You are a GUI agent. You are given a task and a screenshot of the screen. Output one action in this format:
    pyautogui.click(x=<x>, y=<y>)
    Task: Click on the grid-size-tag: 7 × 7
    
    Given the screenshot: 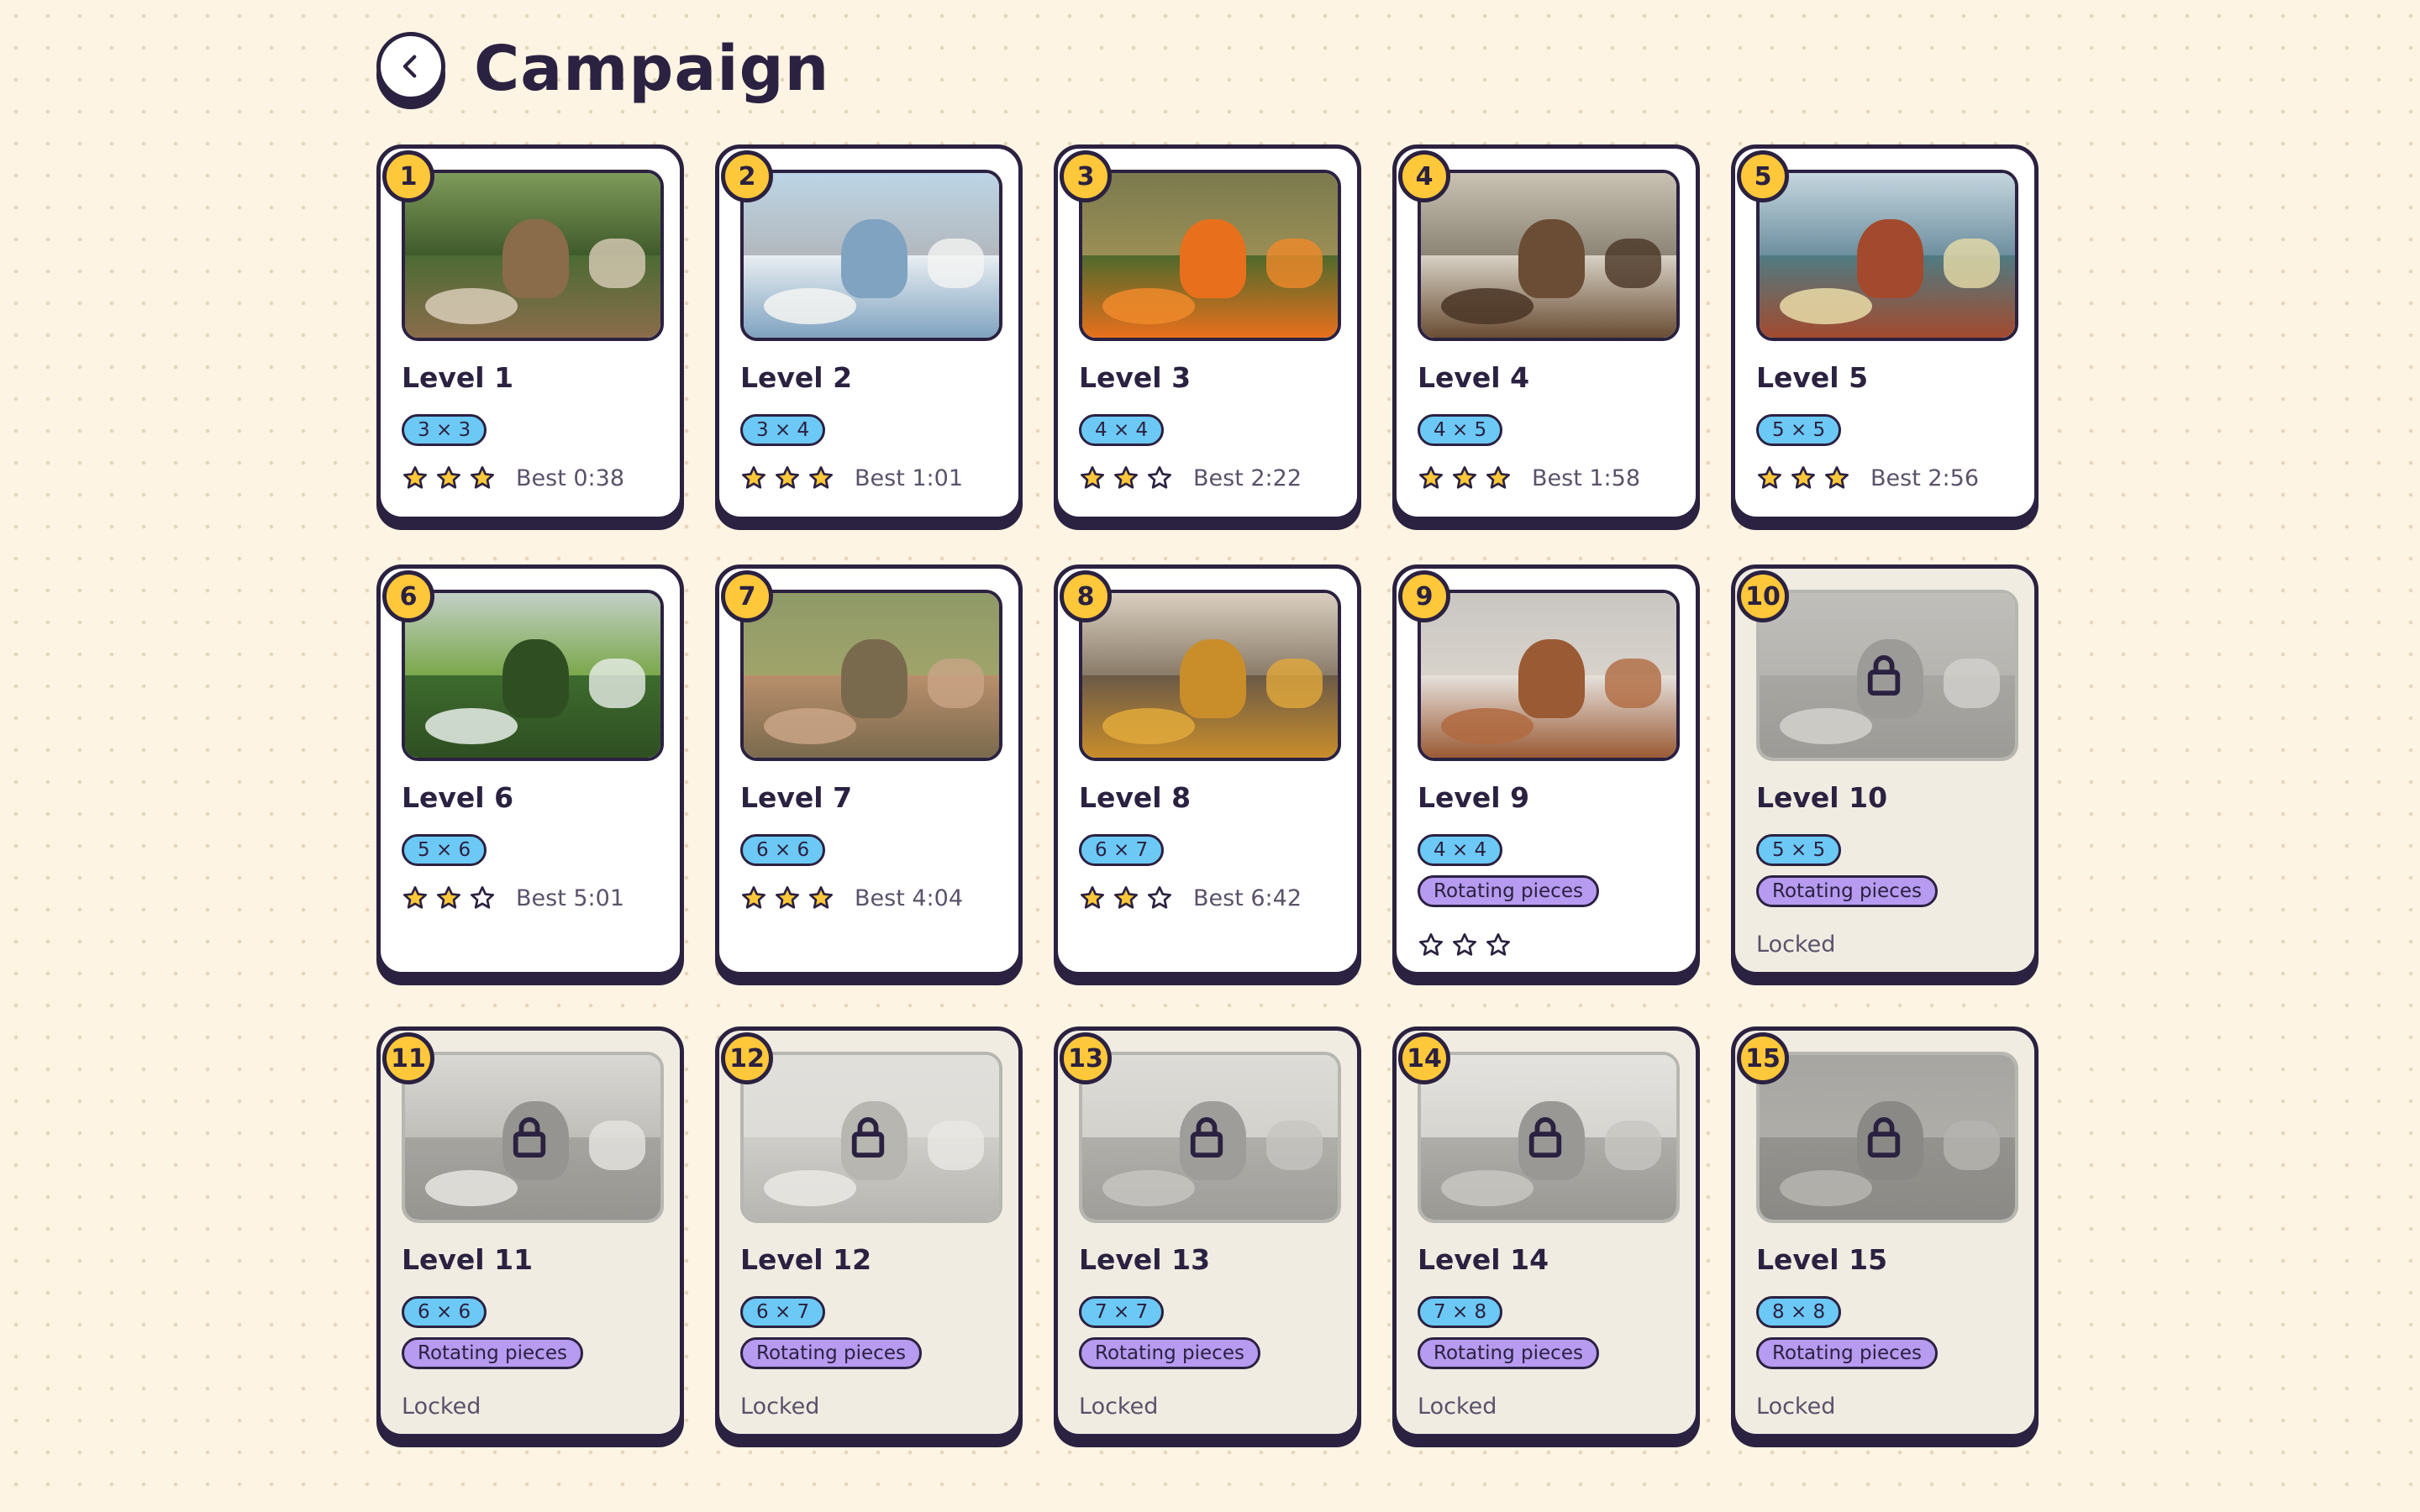 What is the action you would take?
    pyautogui.click(x=1122, y=1312)
    